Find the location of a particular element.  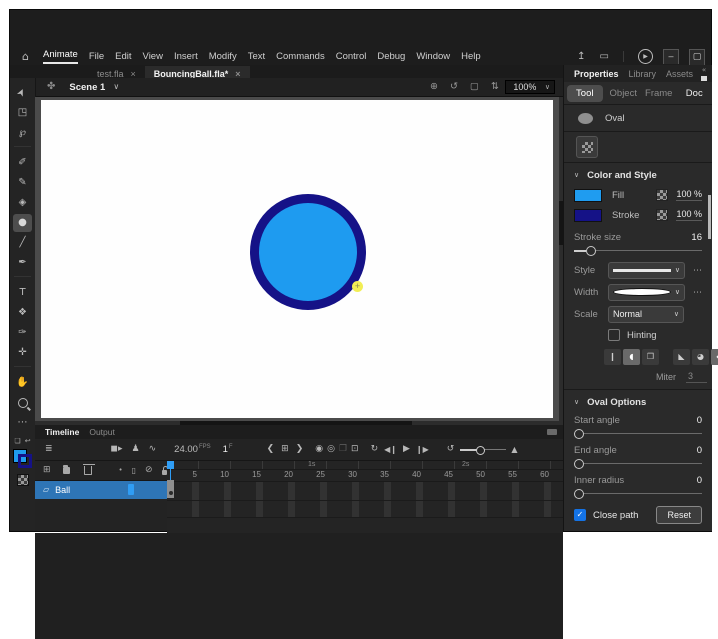

lasso-tool: ℘ is located at coordinates (22, 133).